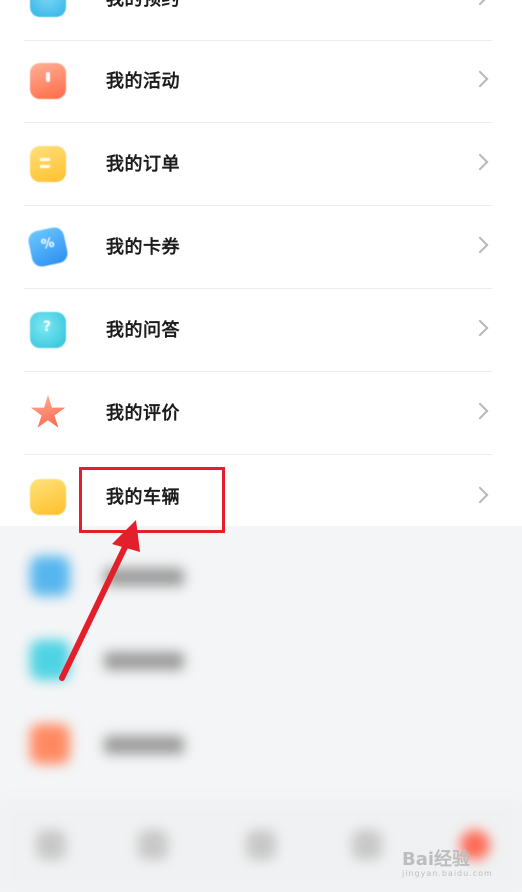 This screenshot has height=892, width=522. Describe the element at coordinates (48, 497) in the screenshot. I see `car-icon` at that location.